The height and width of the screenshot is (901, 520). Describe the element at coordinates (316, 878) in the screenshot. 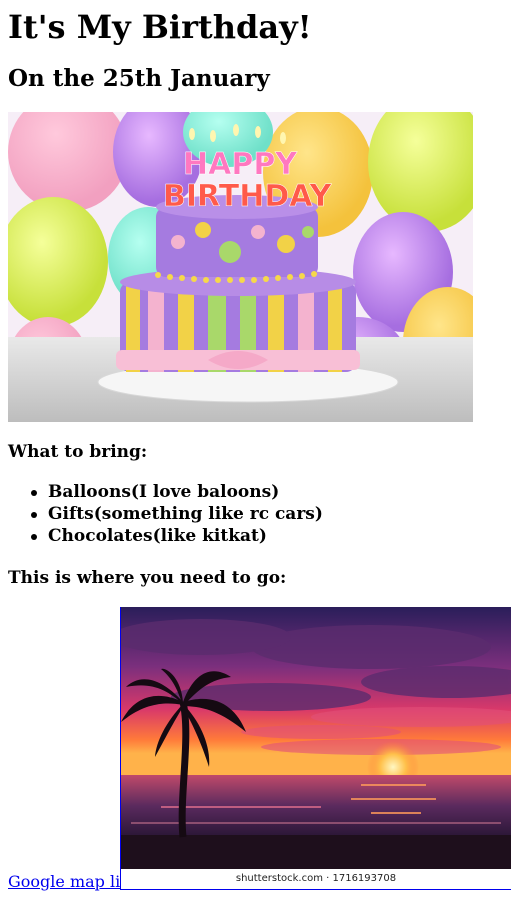

I see `image-caption: shutterstock.com · 1716193708` at that location.